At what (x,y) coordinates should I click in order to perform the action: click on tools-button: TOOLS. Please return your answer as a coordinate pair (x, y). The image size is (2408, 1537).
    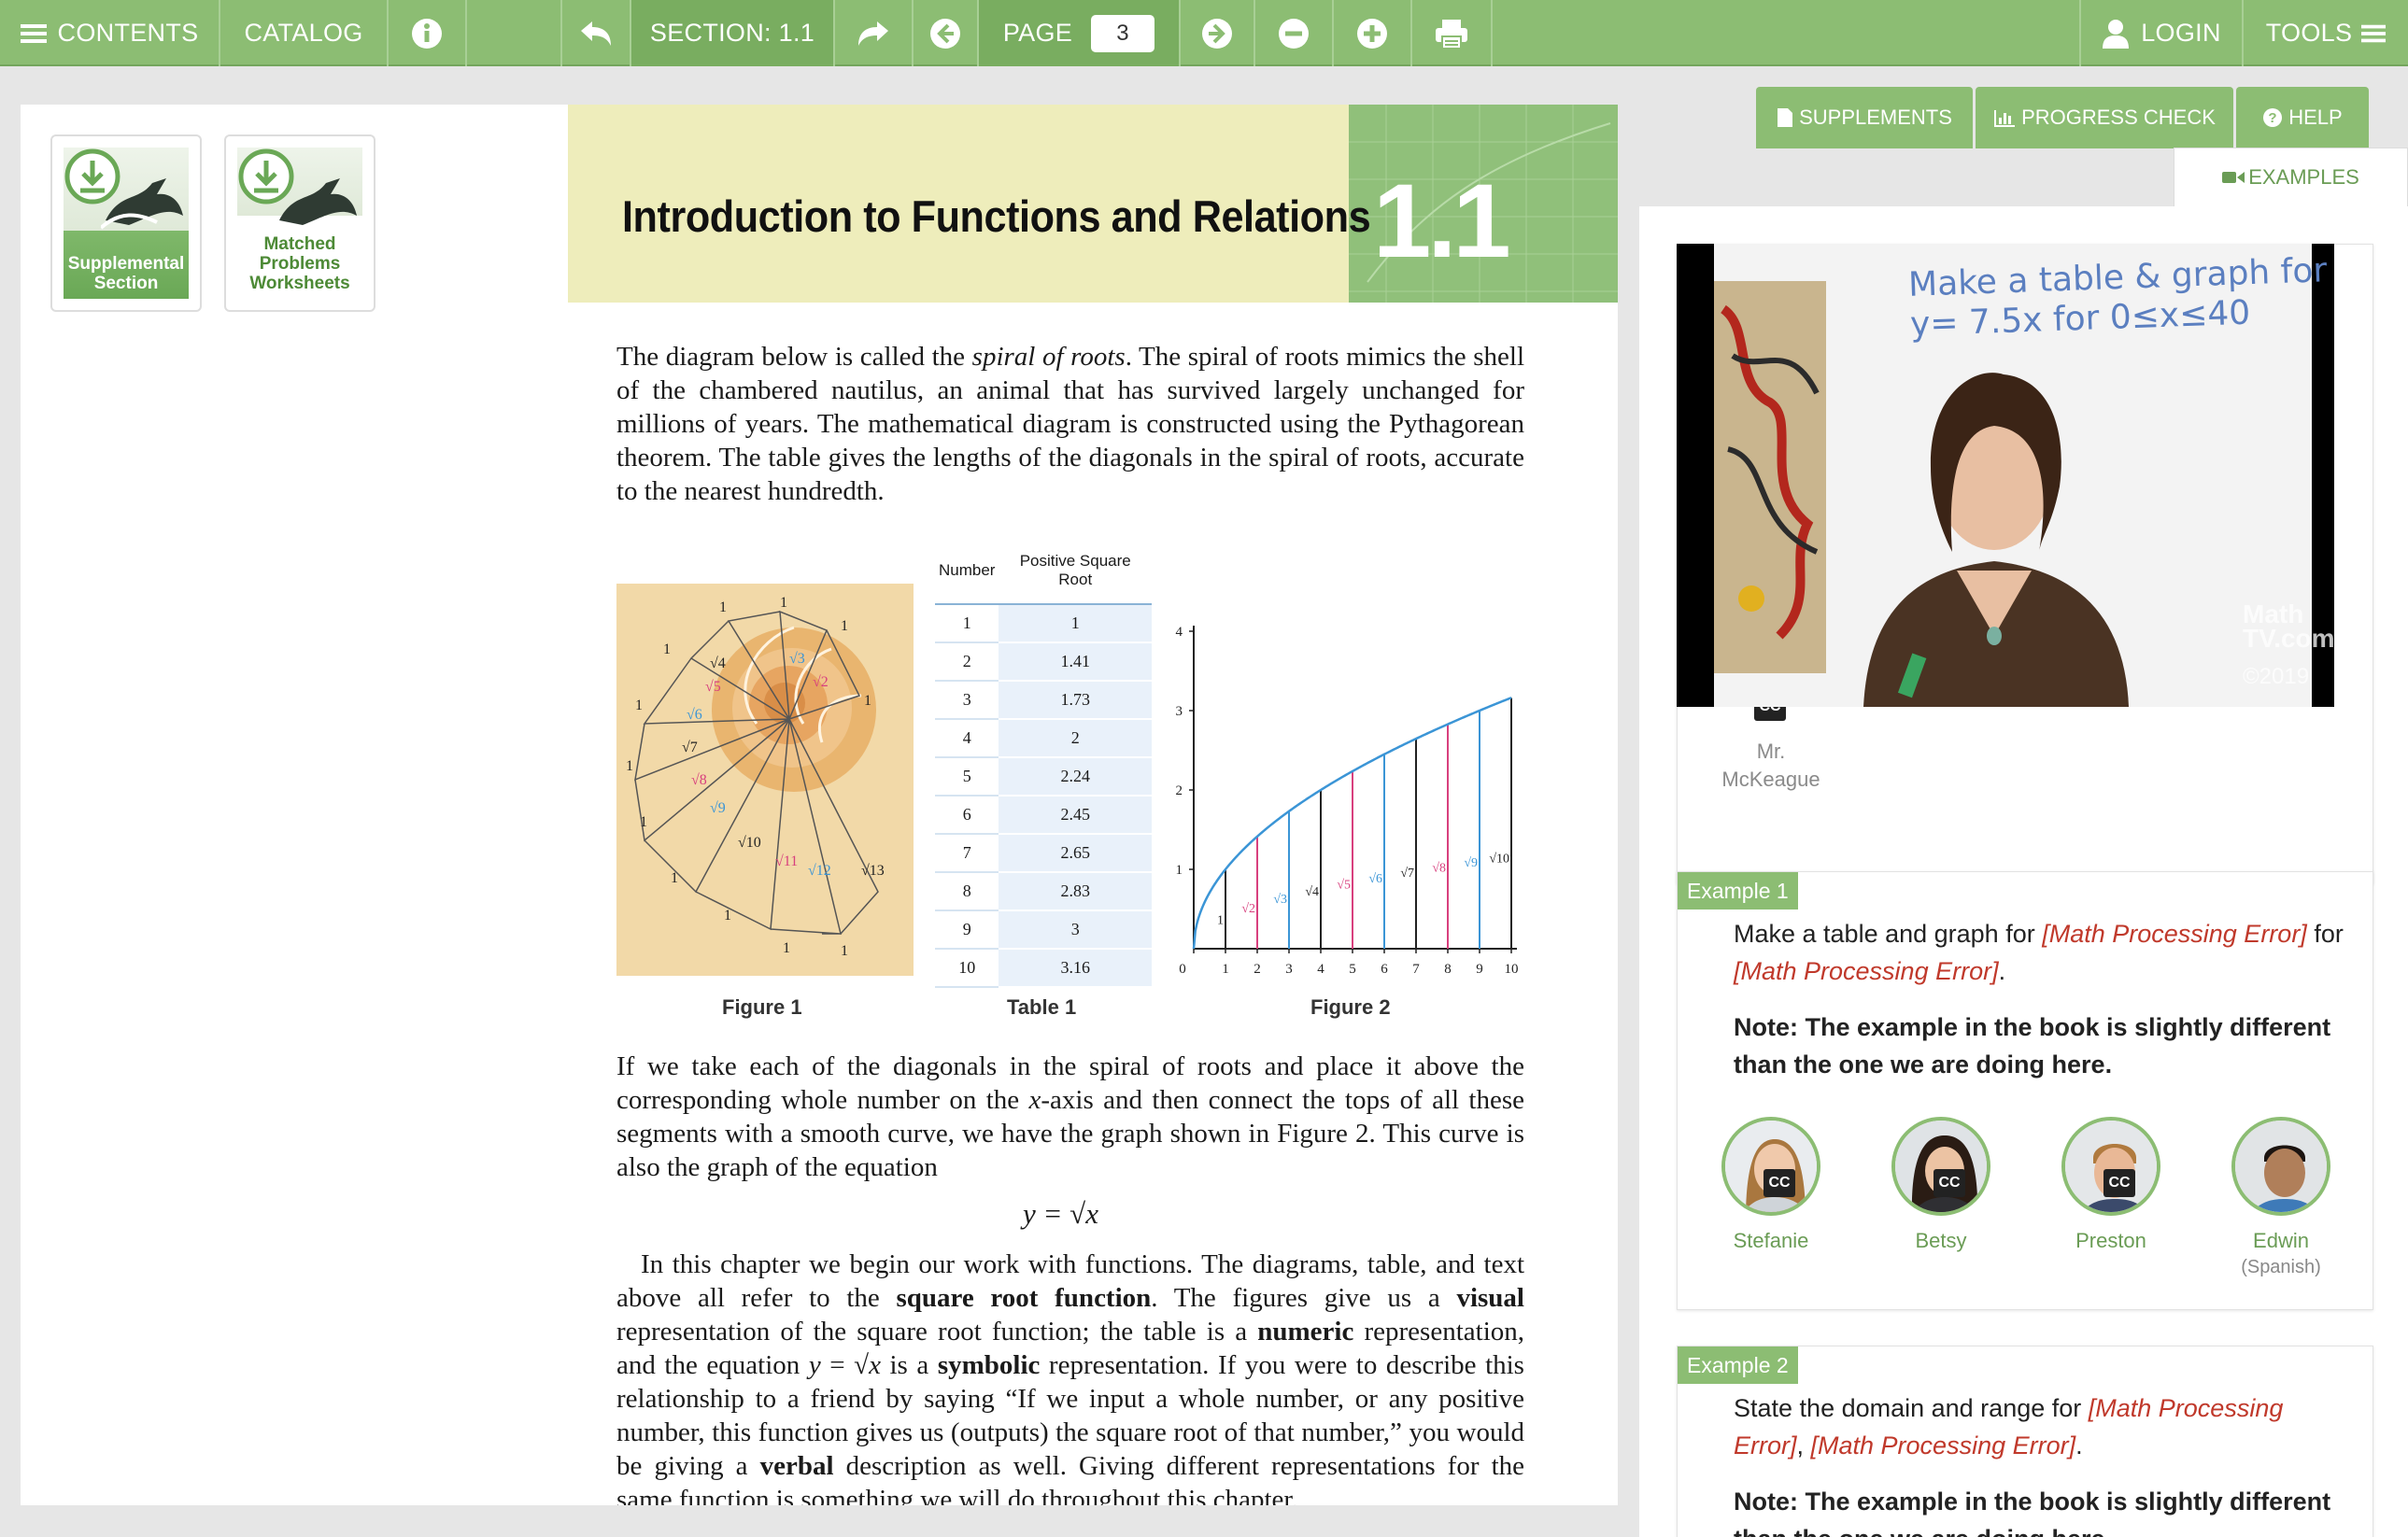
    Looking at the image, I should click on (2326, 33).